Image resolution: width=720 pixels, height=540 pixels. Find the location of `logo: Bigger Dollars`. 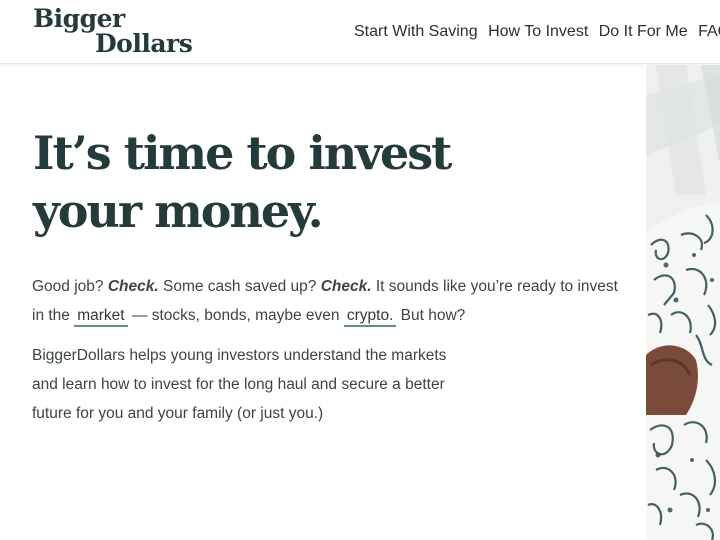

logo: Bigger Dollars is located at coordinates (118, 32).